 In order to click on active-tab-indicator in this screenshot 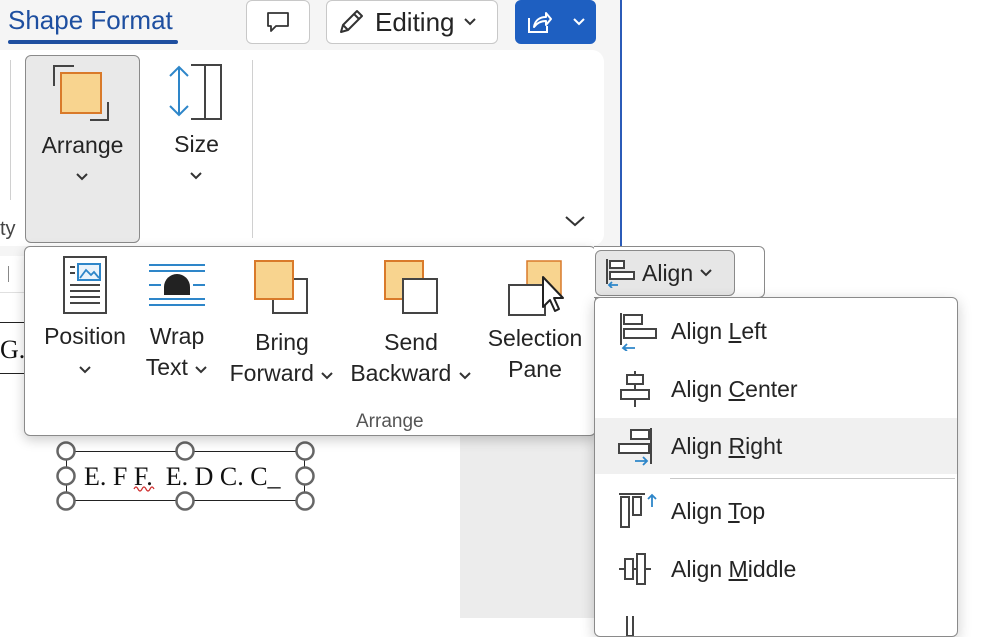, I will do `click(93, 42)`.